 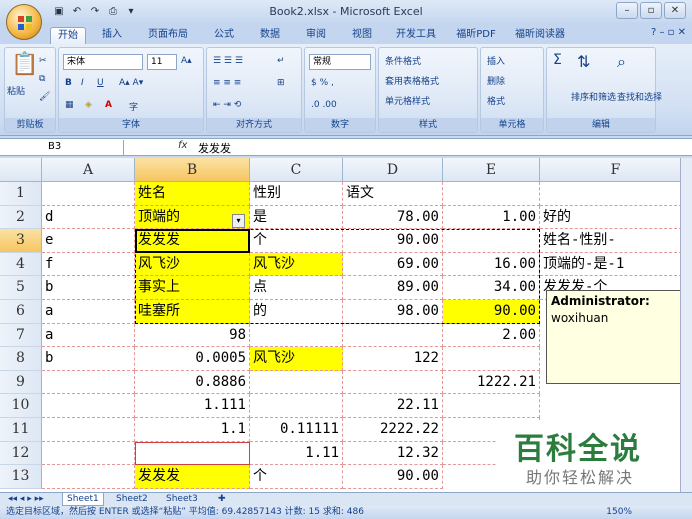 I want to click on tab-developer: 开发工具, so click(x=416, y=35).